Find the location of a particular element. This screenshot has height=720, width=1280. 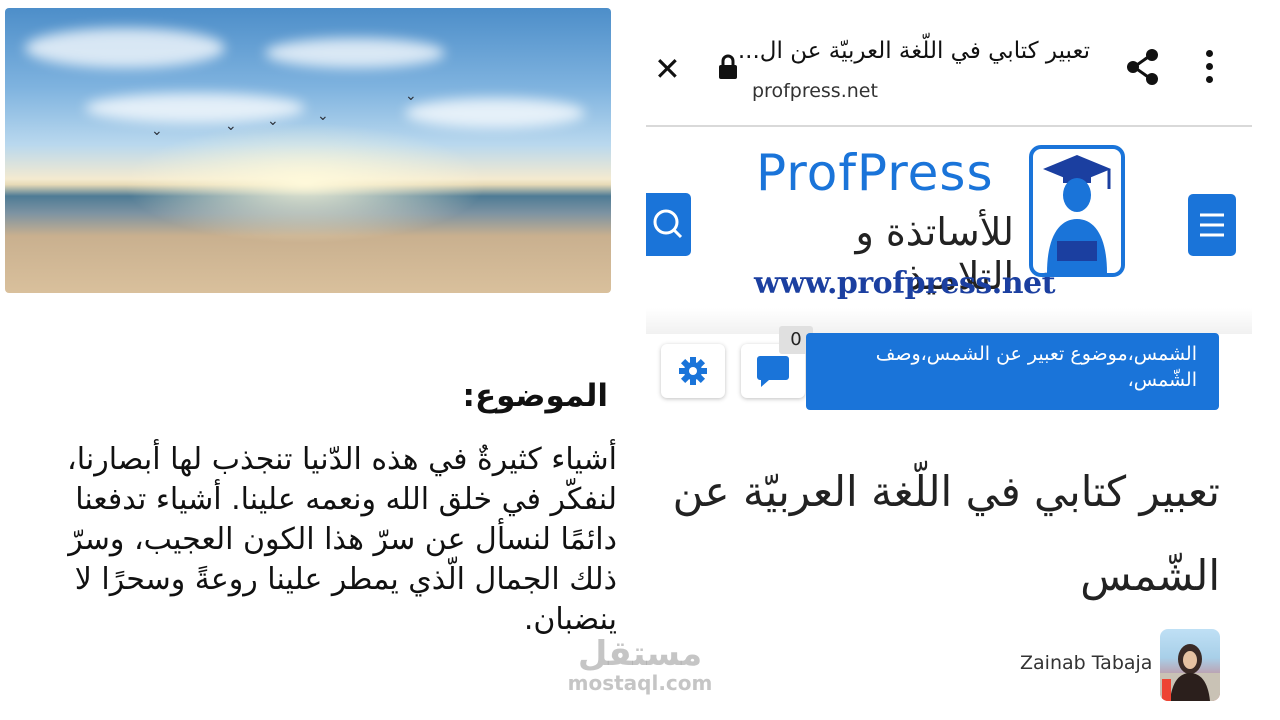

search-button is located at coordinates (668, 224).